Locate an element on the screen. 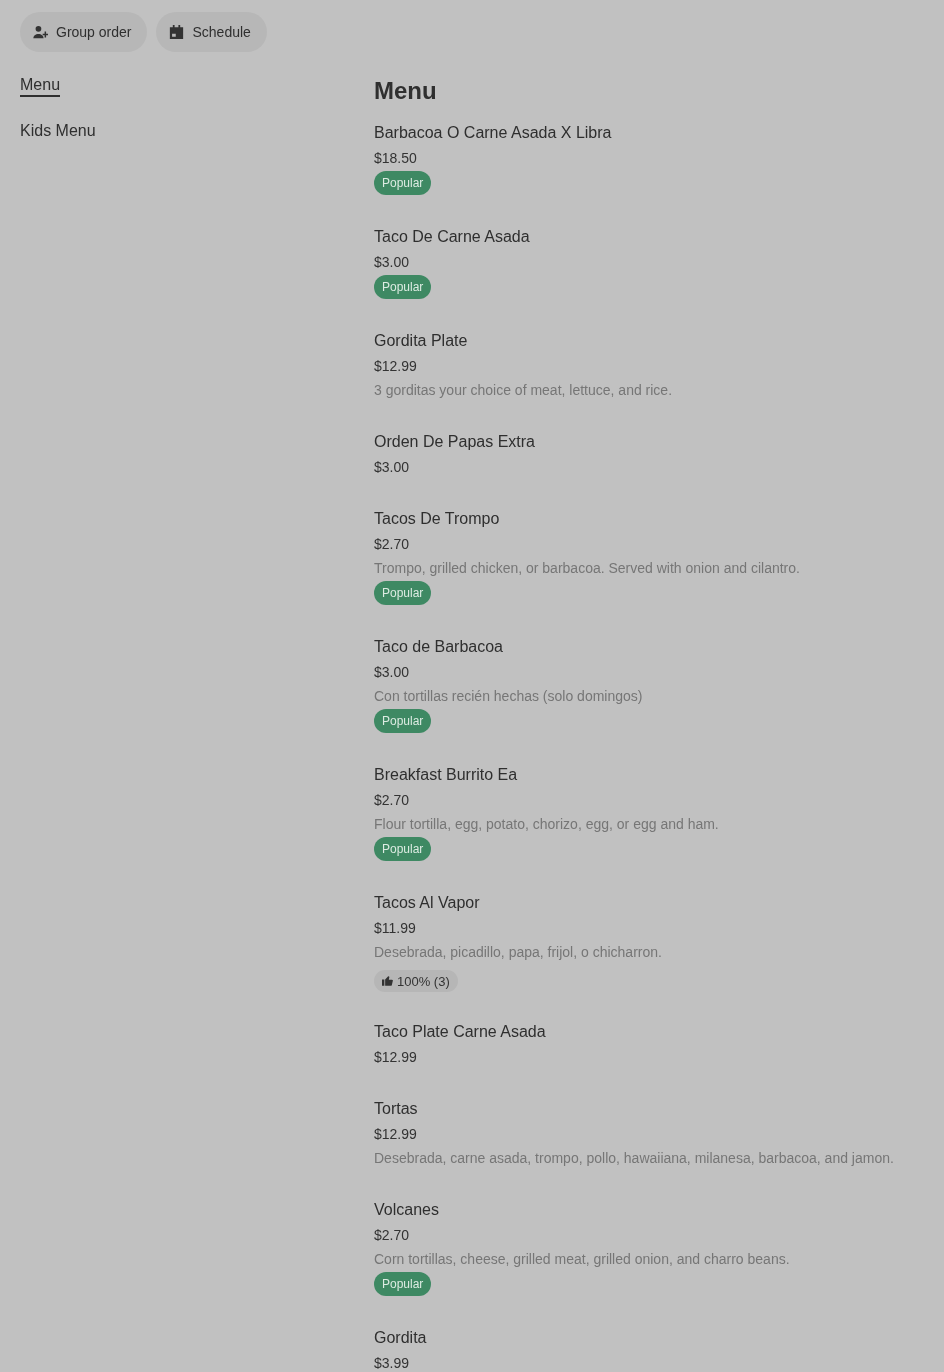 This screenshot has height=1372, width=944. item-name: Volcanes is located at coordinates (406, 1210).